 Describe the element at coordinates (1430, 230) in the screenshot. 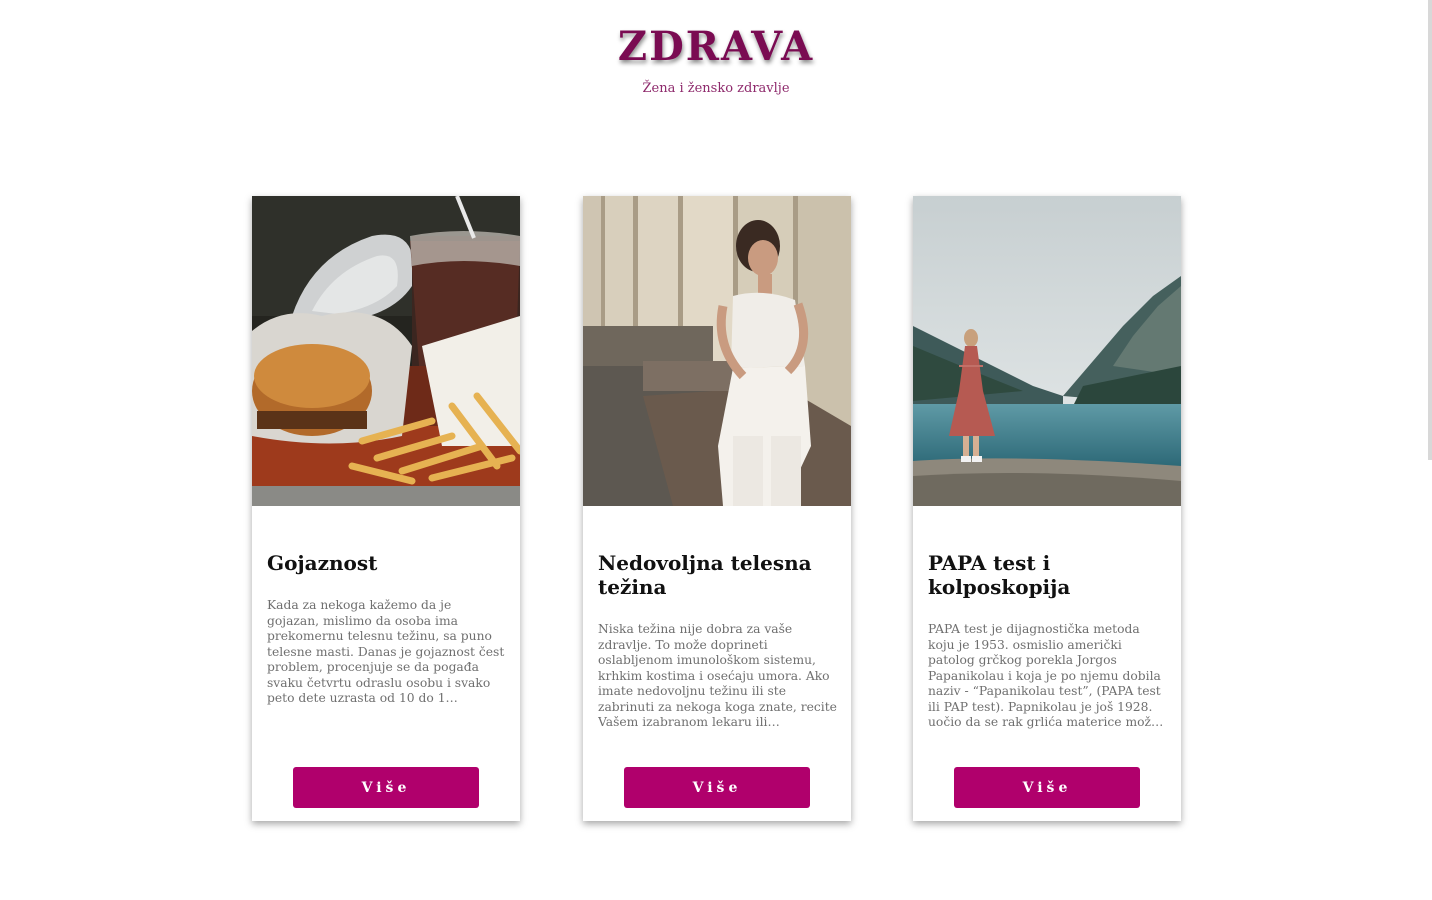

I see `scrollbar` at that location.